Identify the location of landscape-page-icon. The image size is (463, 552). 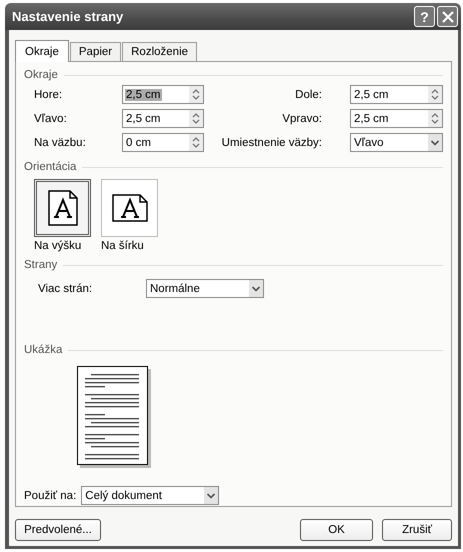
(130, 208).